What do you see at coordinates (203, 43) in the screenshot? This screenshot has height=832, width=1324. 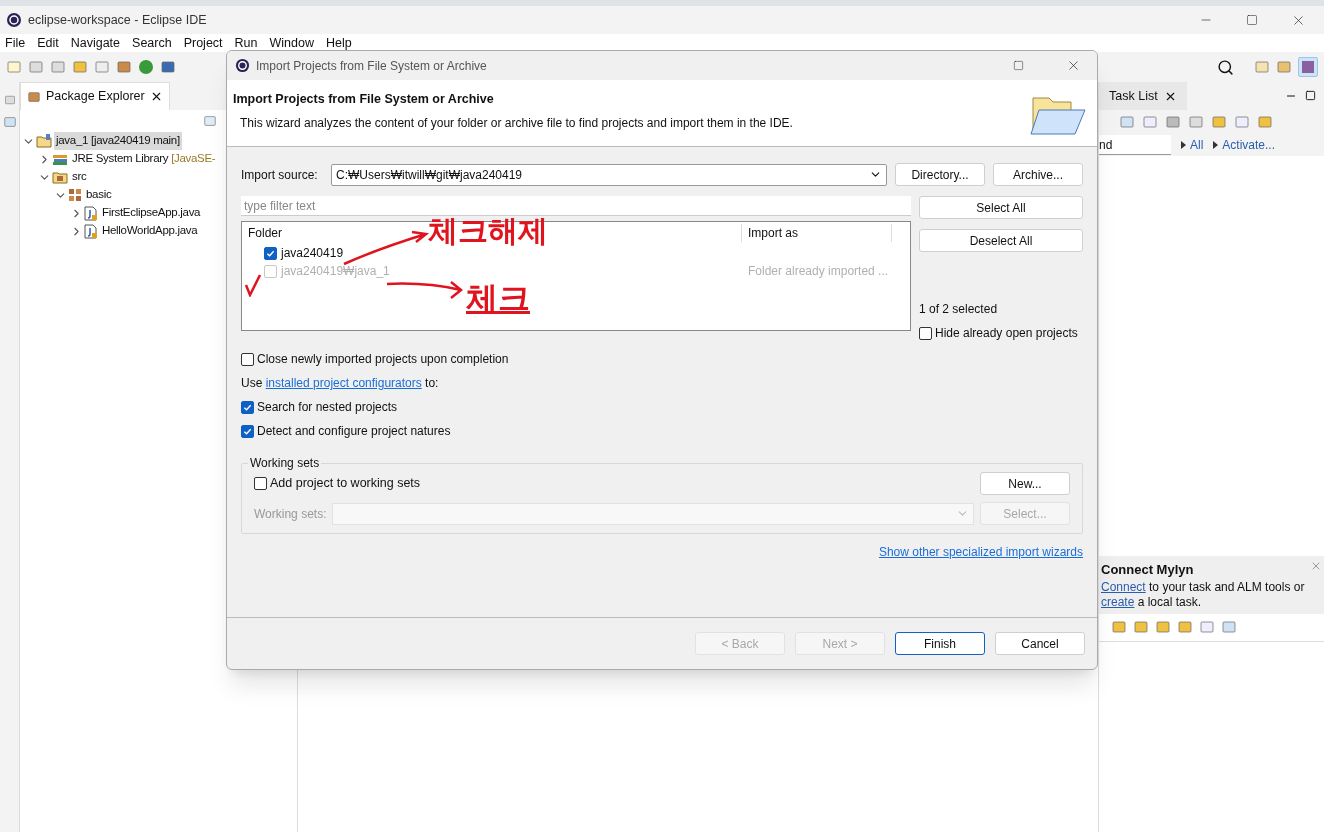 I see `menu-item: Project` at bounding box center [203, 43].